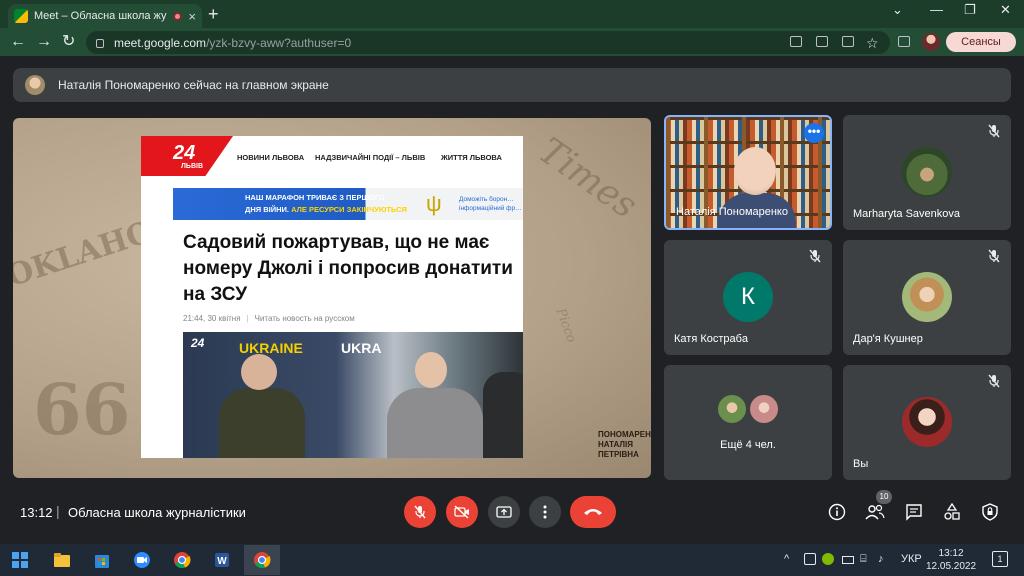 The image size is (1024, 576). I want to click on camera-off-icon, so click(461, 512).